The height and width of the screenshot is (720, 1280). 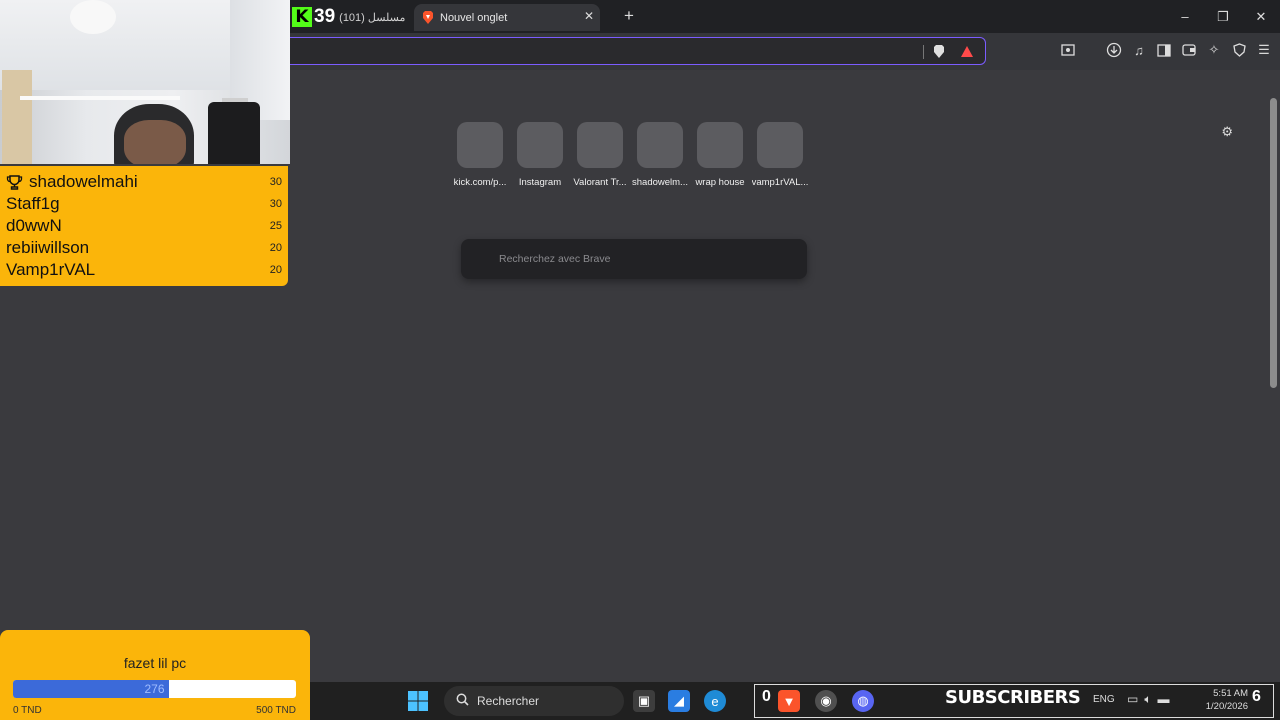 I want to click on tab-new-tab-title: Nouvel onglet, so click(x=474, y=17).